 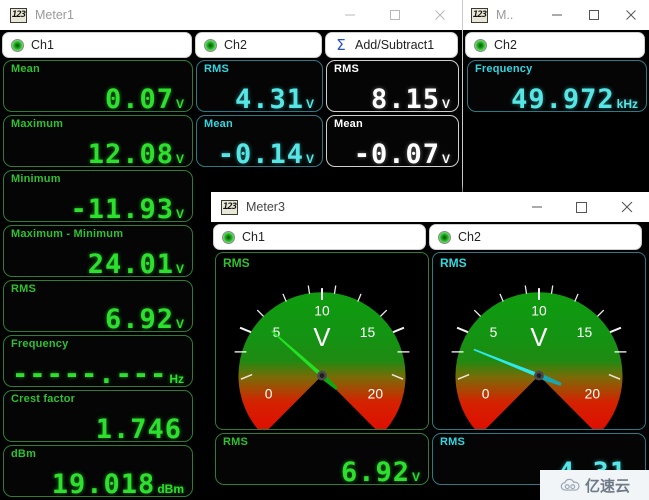 What do you see at coordinates (36, 179) in the screenshot?
I see `readout-caption: Minimum` at bounding box center [36, 179].